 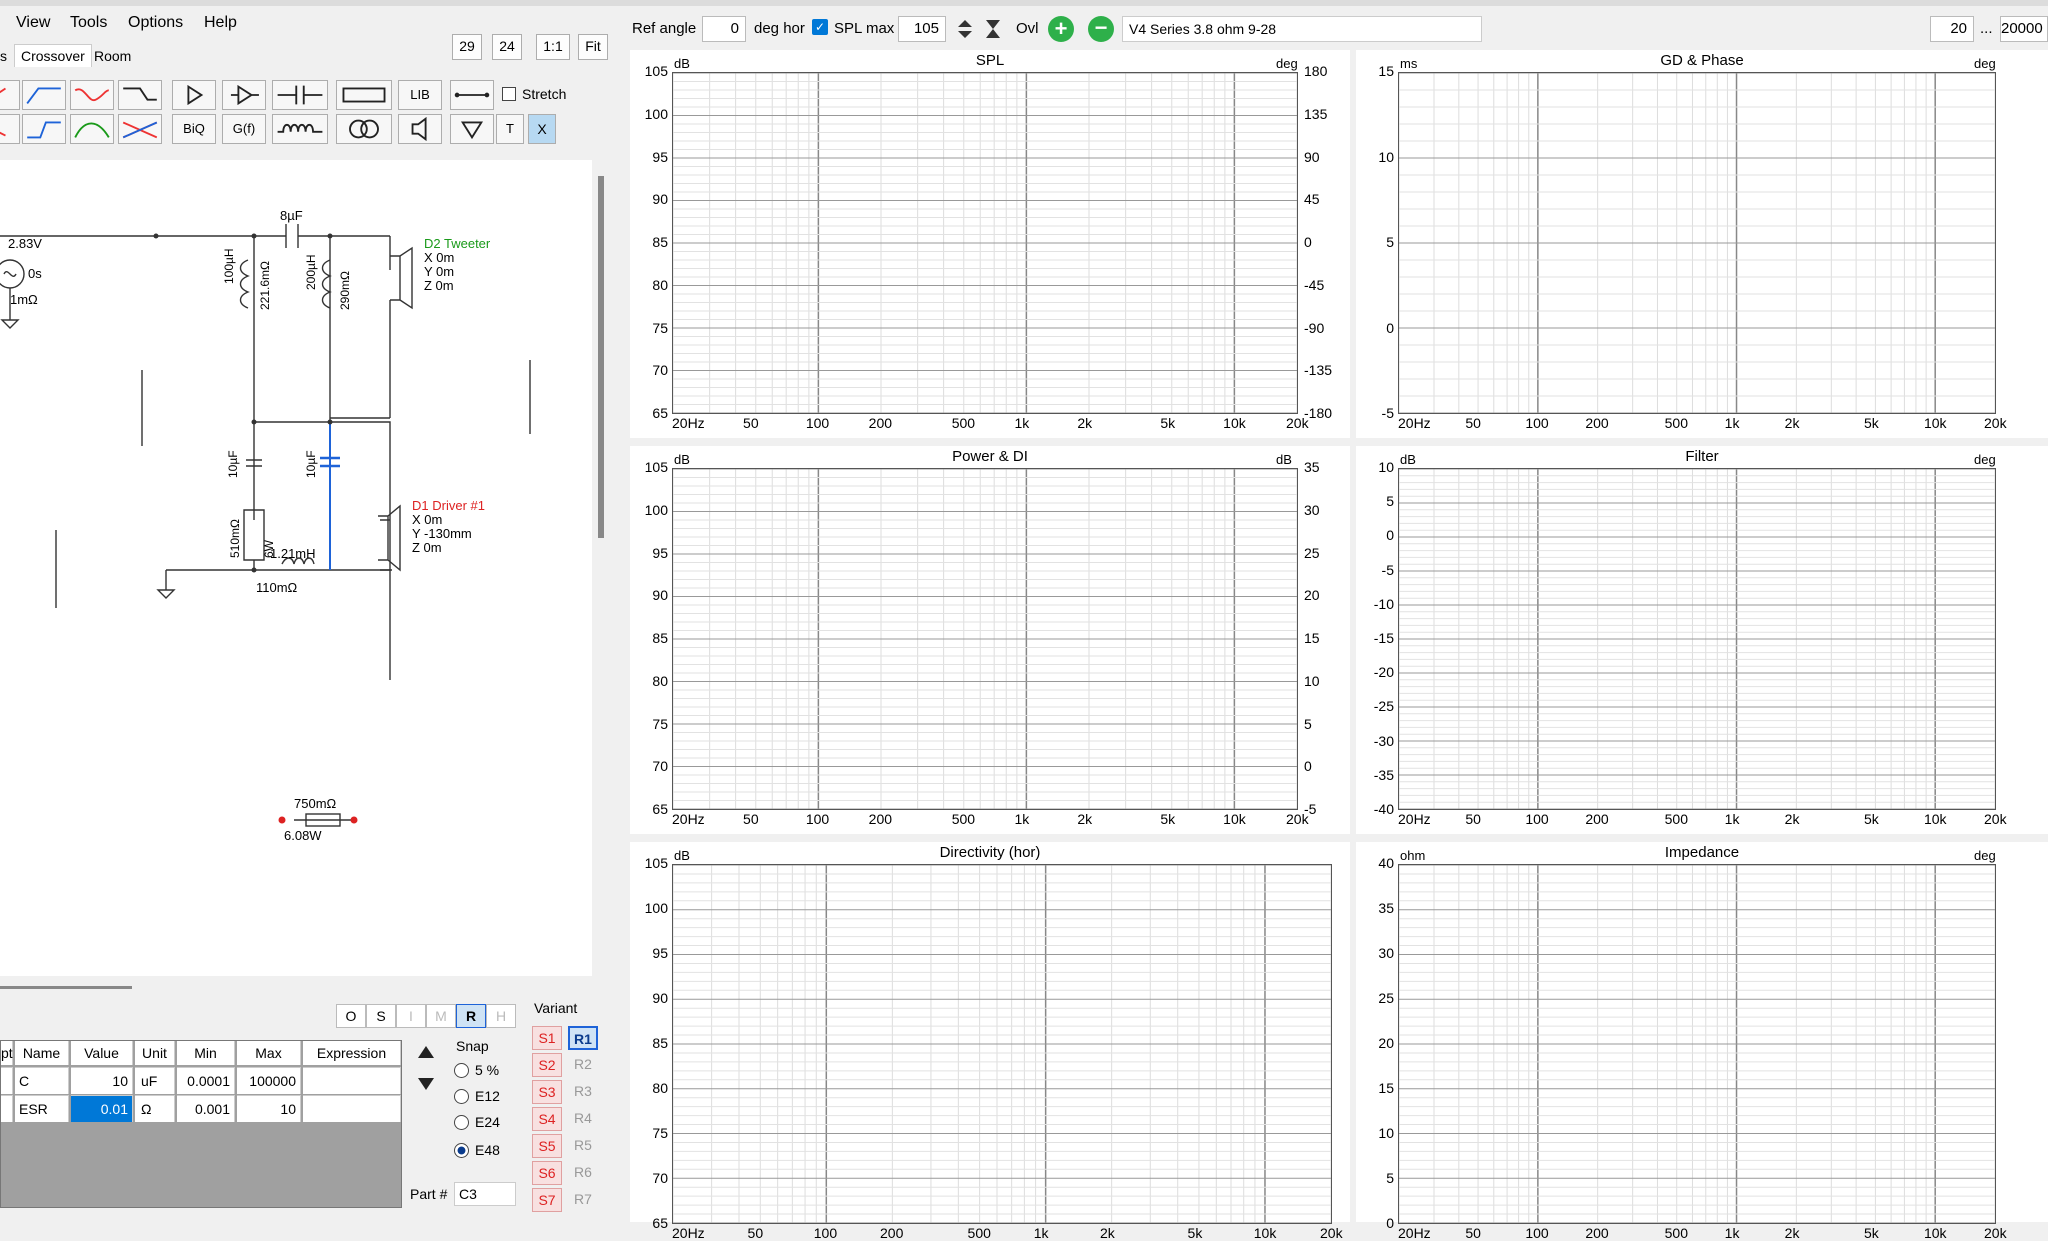 I want to click on snap-e24-radio: E24, so click(x=477, y=1122).